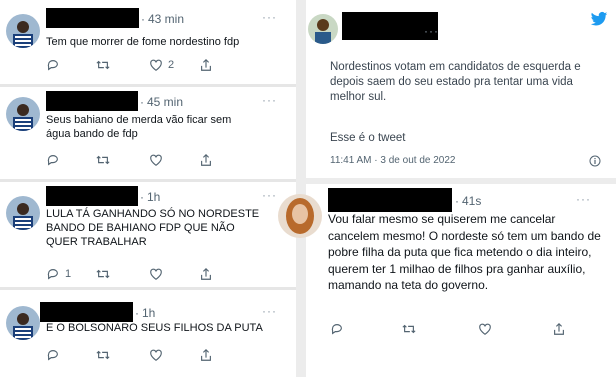 The width and height of the screenshot is (616, 377). What do you see at coordinates (472, 201) in the screenshot?
I see `time-text: 41s` at bounding box center [472, 201].